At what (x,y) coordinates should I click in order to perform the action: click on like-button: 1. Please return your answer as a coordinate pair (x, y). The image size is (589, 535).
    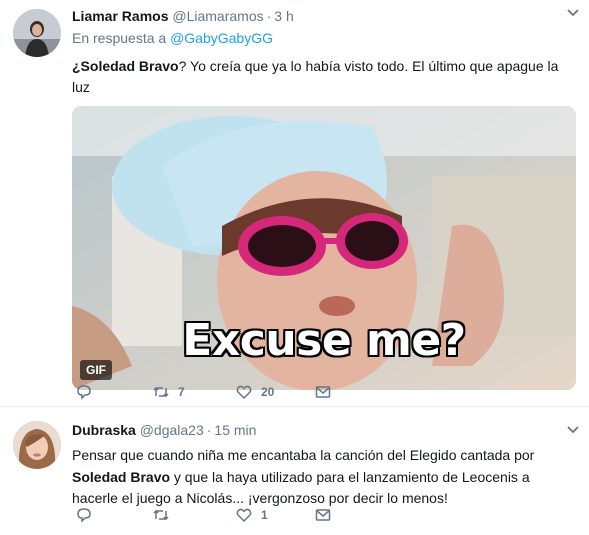
    Looking at the image, I should click on (251, 515).